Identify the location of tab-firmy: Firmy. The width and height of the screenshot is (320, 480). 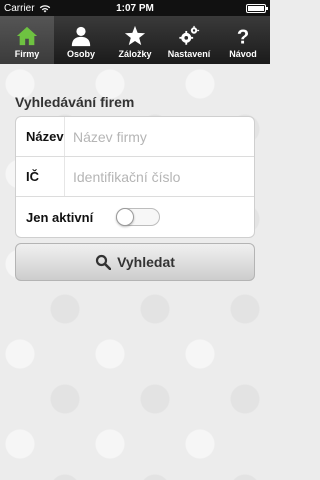
(27, 40).